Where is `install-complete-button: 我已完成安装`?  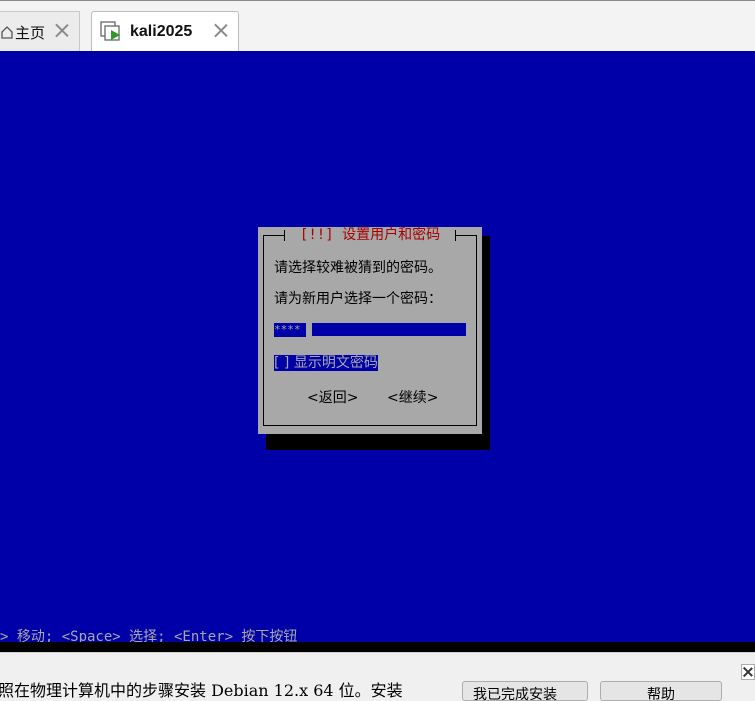 install-complete-button: 我已完成安装 is located at coordinates (525, 691).